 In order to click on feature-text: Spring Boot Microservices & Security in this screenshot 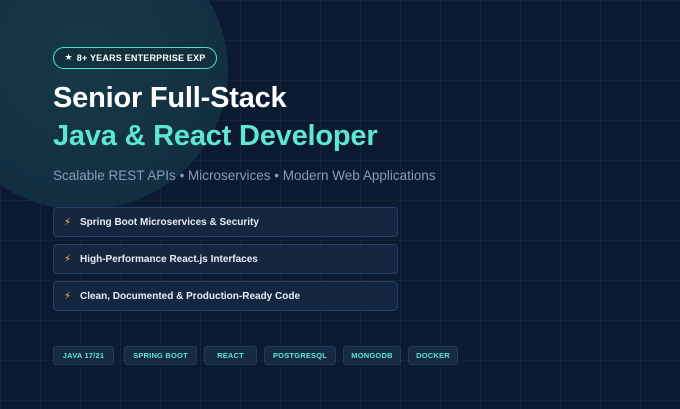, I will do `click(169, 222)`.